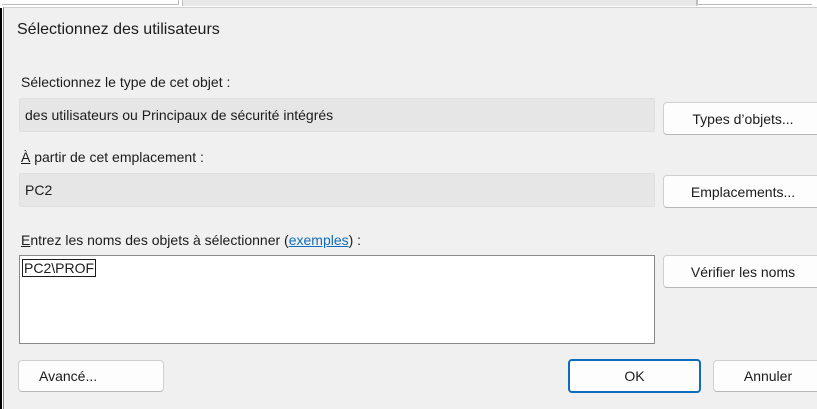  Describe the element at coordinates (337, 190) in the screenshot. I see `location-field: PC2` at that location.